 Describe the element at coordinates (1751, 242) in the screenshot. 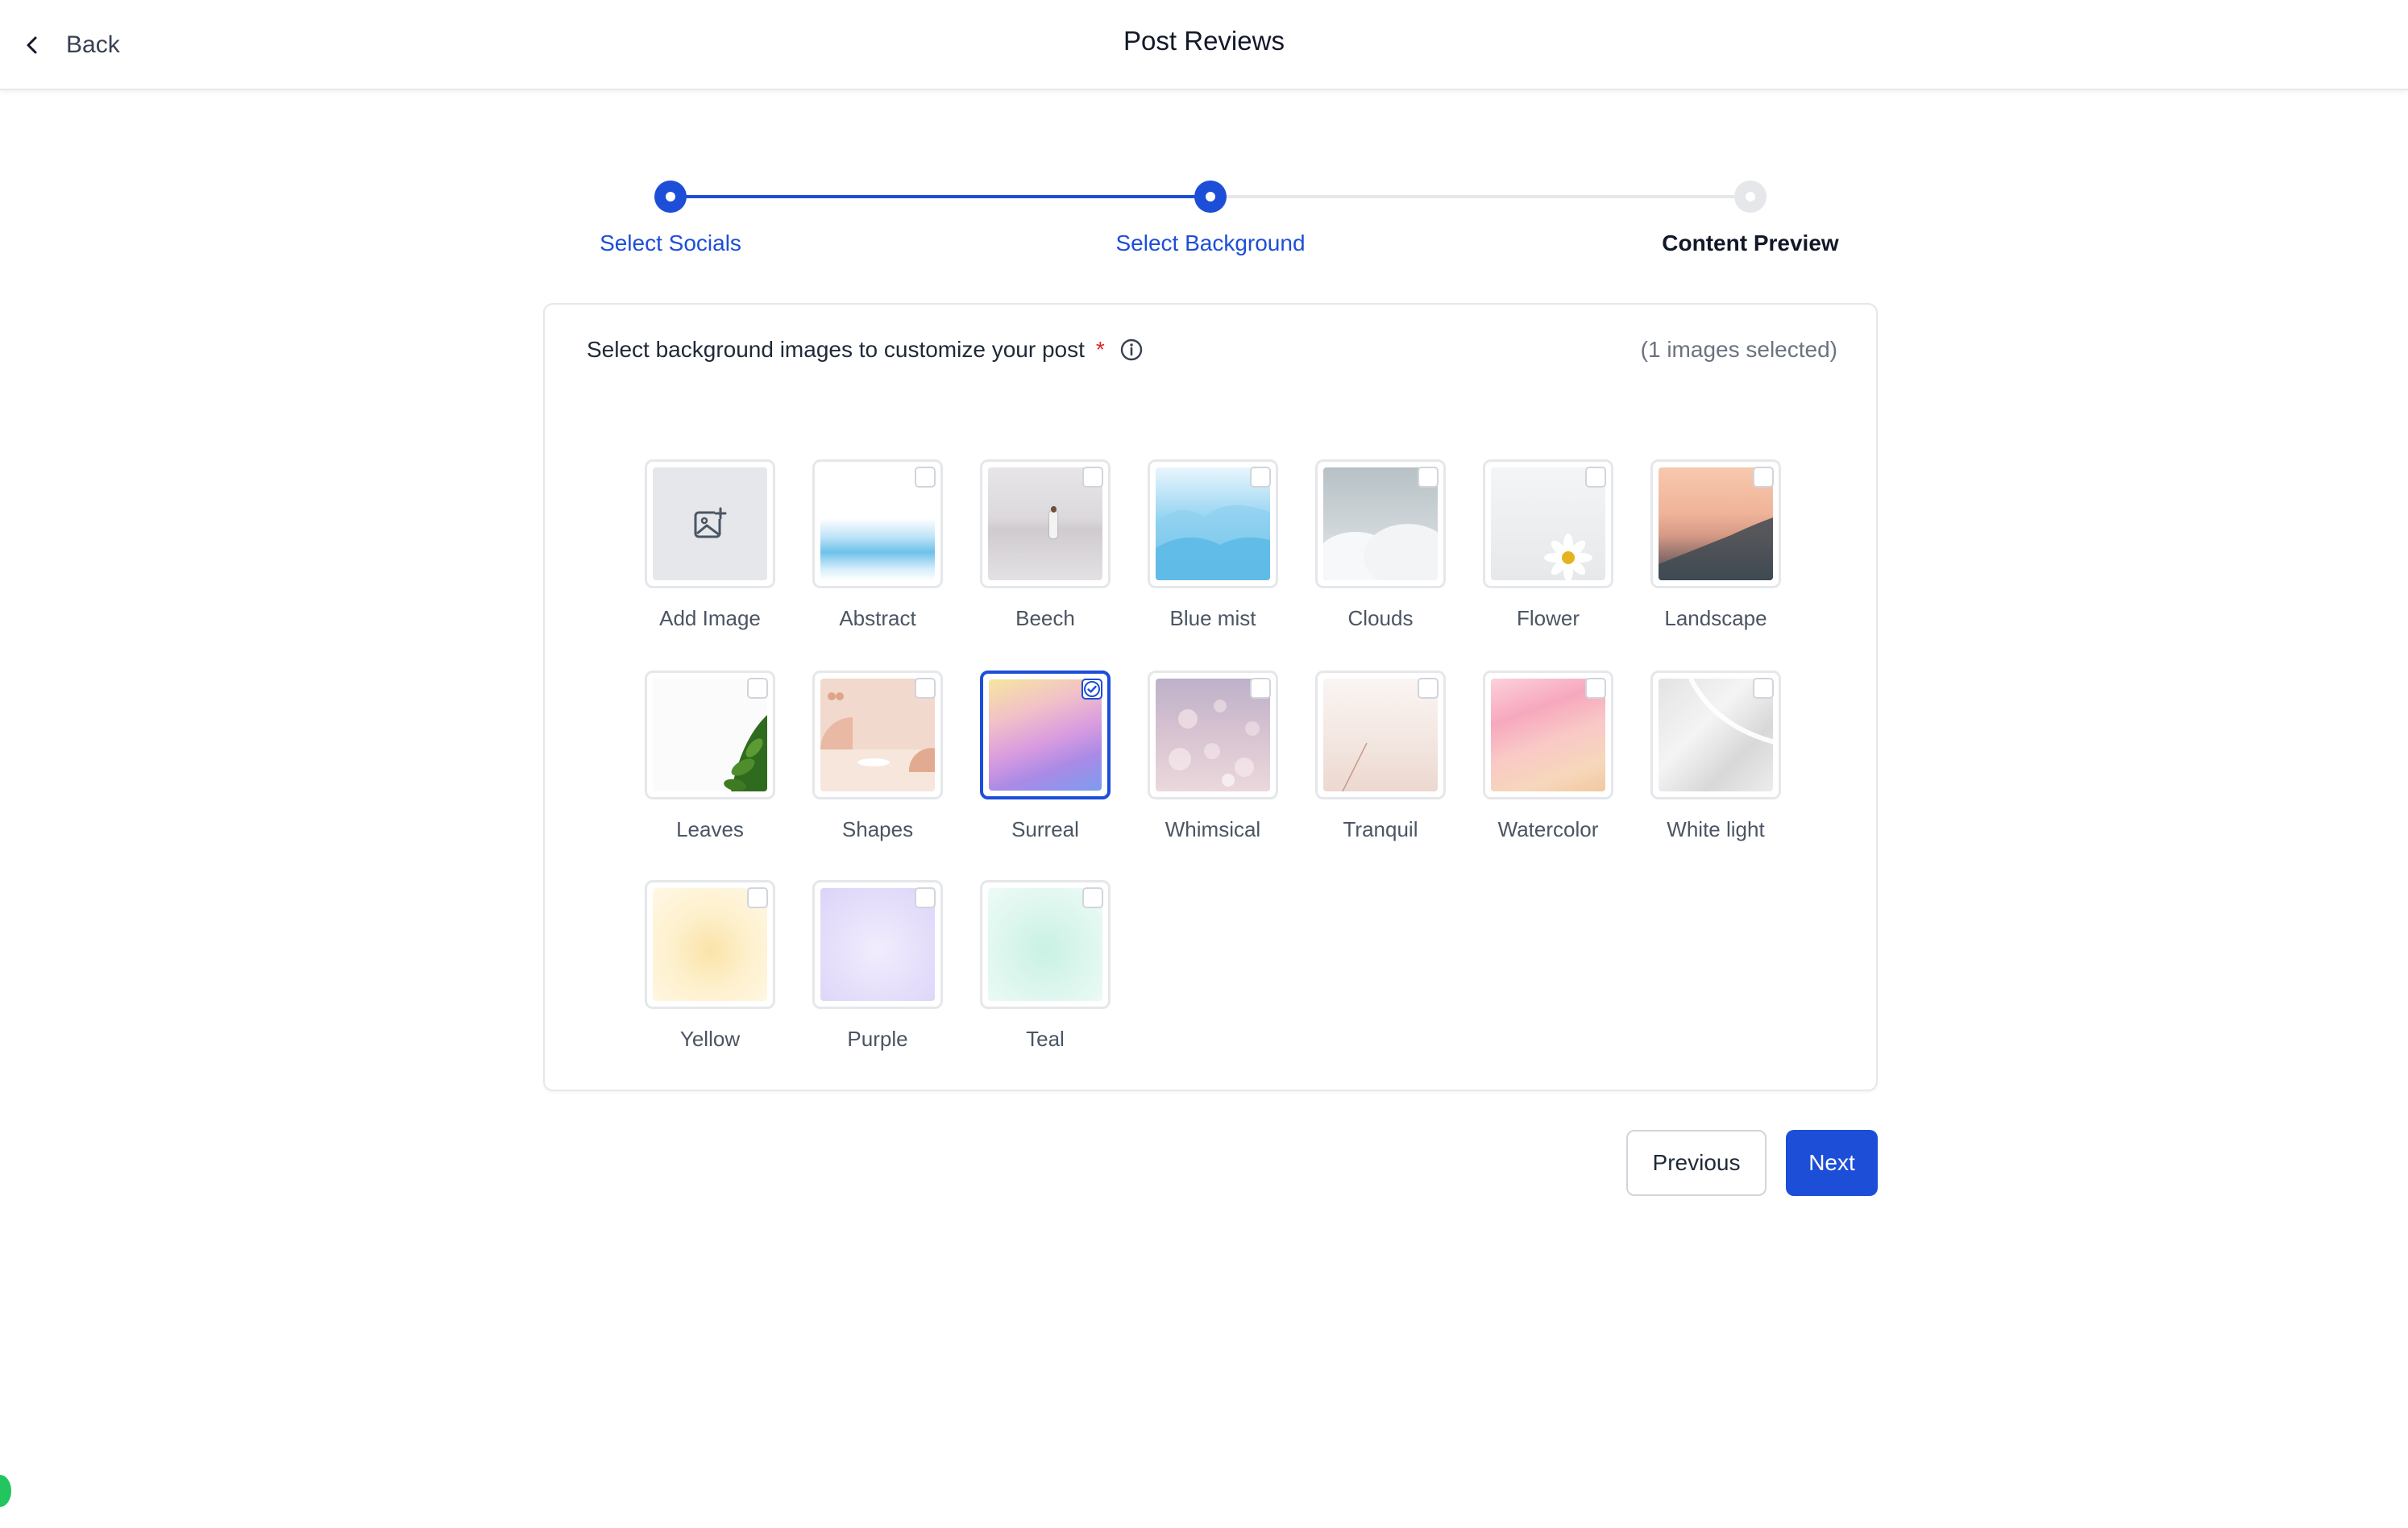

I see `step-label-content-preview: Content Preview` at that location.